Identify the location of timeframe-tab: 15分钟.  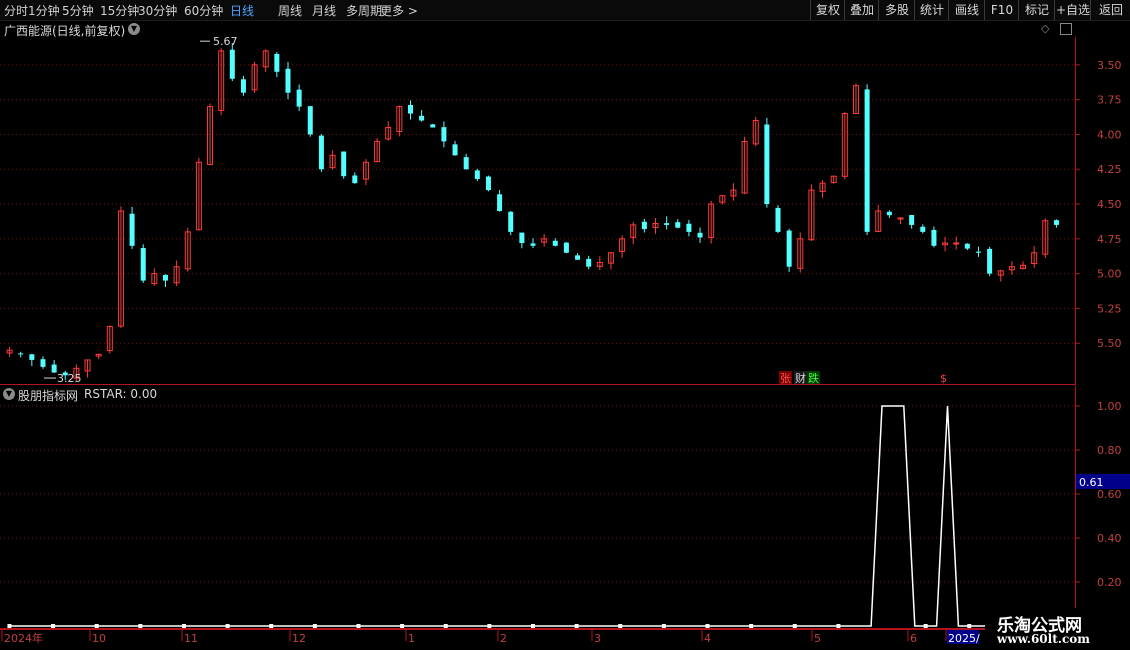
(119, 10).